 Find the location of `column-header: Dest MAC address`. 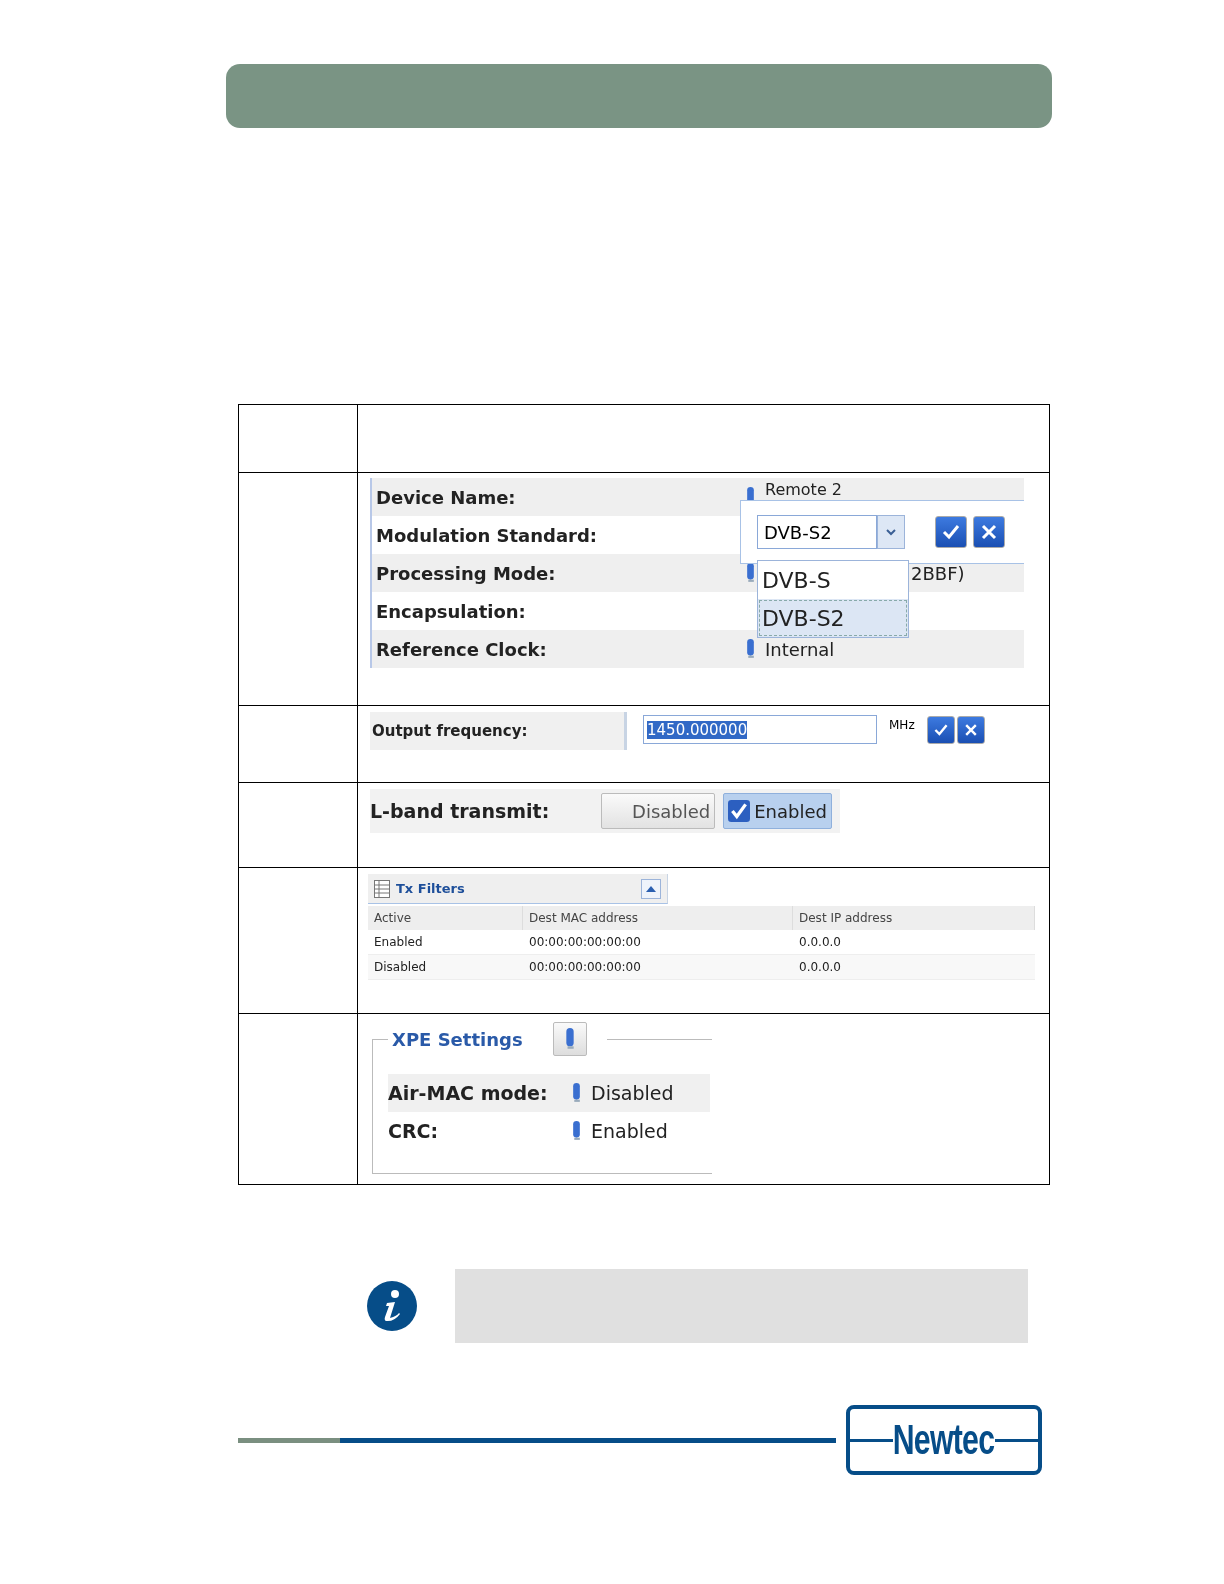

column-header: Dest MAC address is located at coordinates (658, 918).